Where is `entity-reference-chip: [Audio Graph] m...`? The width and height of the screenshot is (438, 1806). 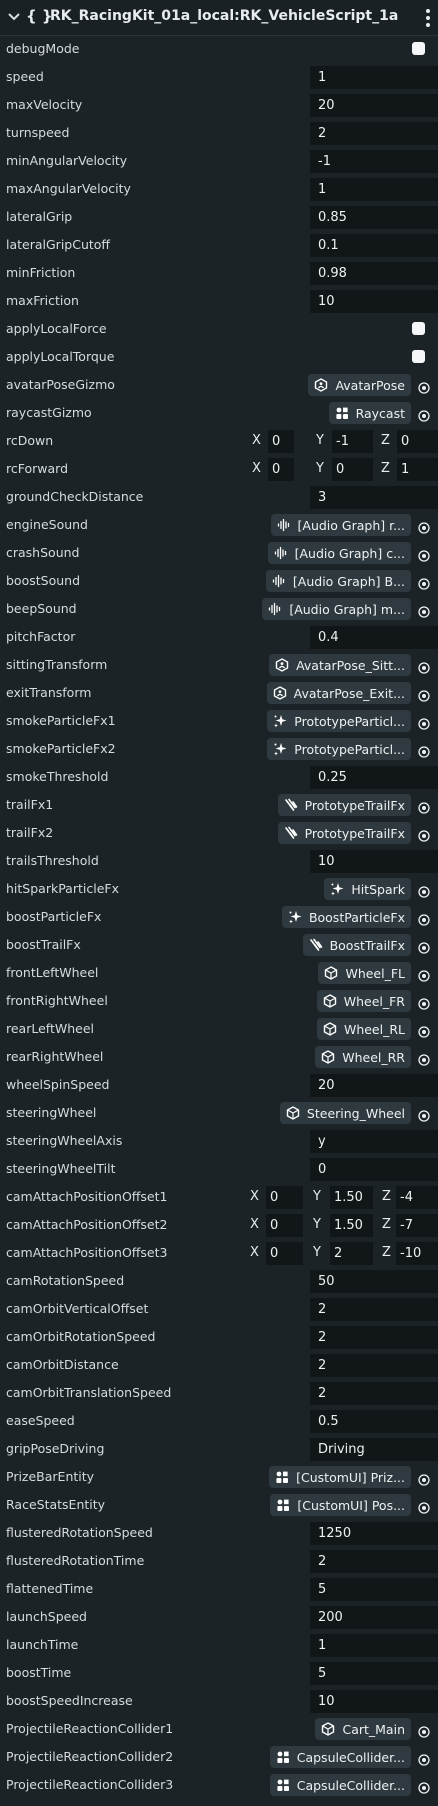 entity-reference-chip: [Audio Graph] m... is located at coordinates (336, 609).